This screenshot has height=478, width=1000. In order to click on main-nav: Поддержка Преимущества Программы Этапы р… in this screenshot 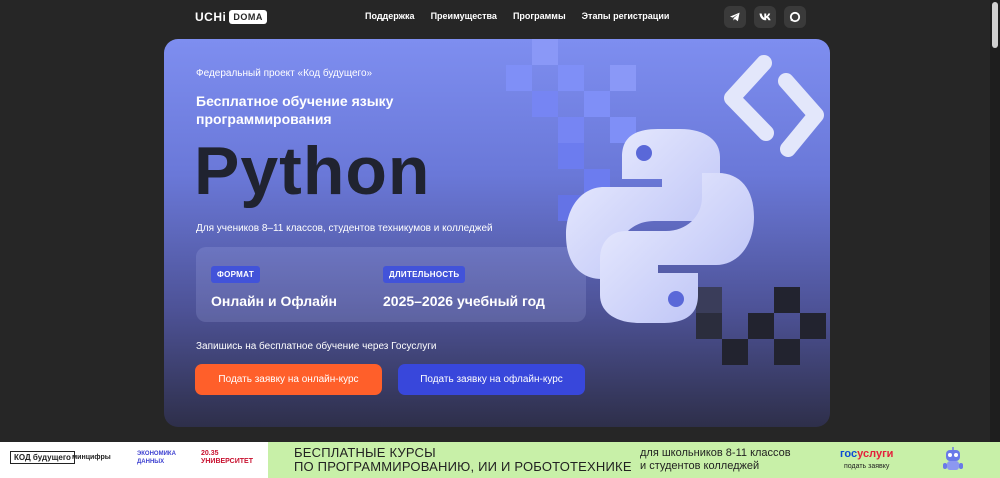, I will do `click(517, 16)`.